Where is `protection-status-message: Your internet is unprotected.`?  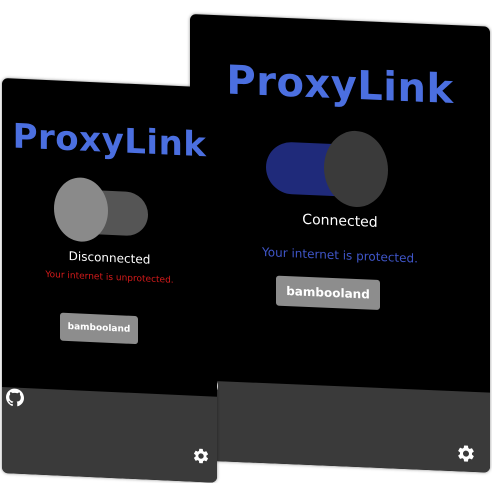 protection-status-message: Your internet is unprotected. is located at coordinates (109, 277).